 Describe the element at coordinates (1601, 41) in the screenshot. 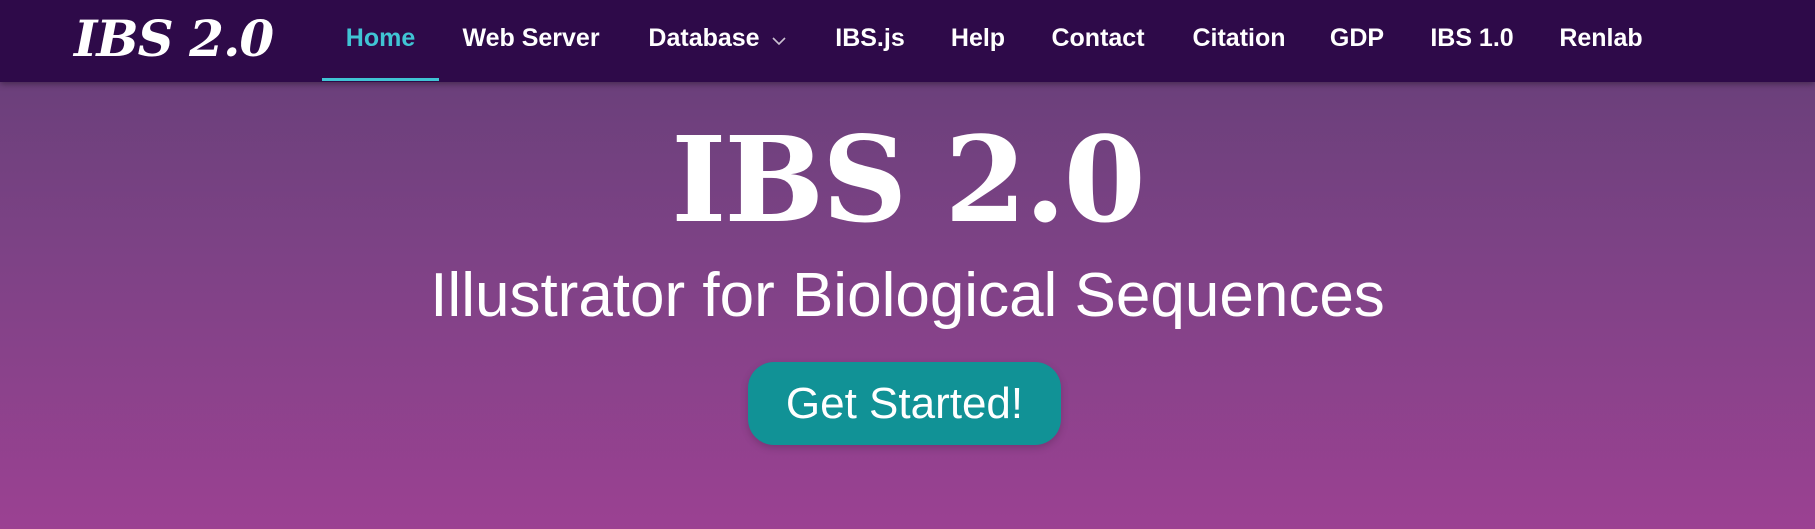

I see `nav-renlab: Renlab` at that location.